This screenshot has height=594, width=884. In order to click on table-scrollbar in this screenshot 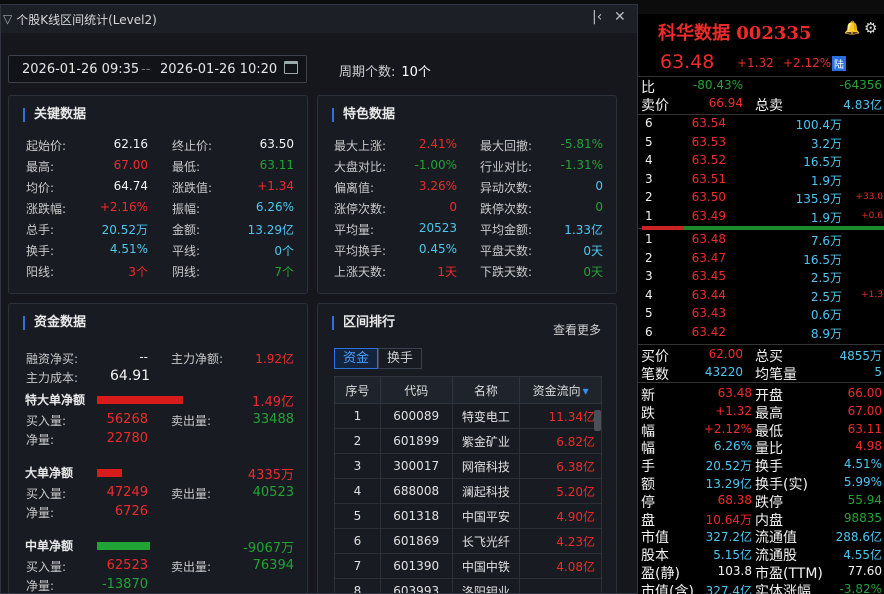, I will do `click(597, 420)`.